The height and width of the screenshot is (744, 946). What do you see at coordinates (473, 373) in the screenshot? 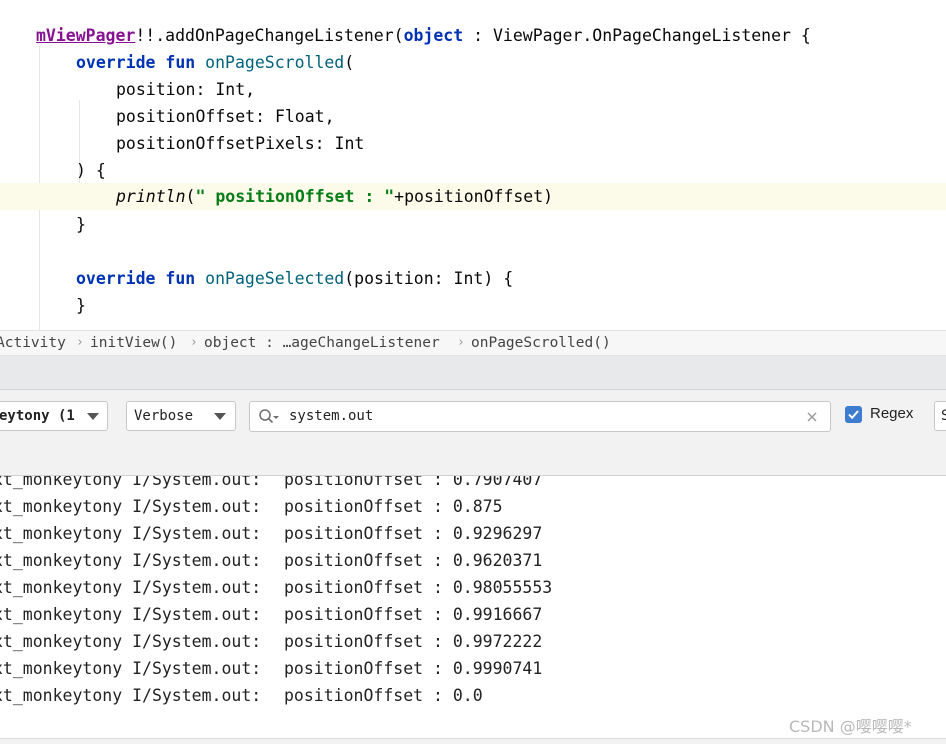
I see `logcat-header` at bounding box center [473, 373].